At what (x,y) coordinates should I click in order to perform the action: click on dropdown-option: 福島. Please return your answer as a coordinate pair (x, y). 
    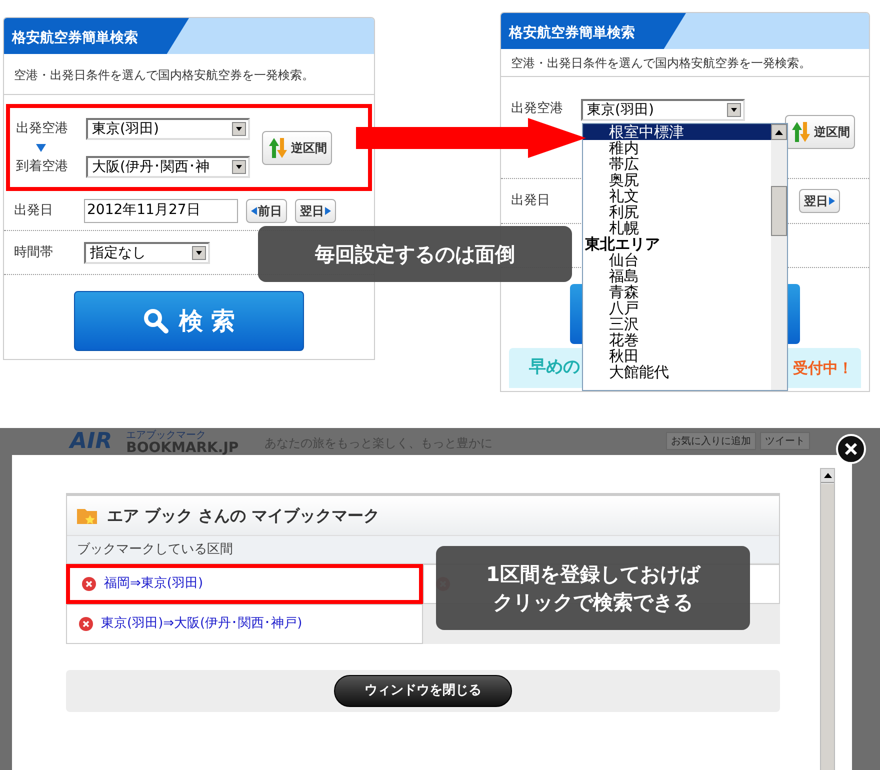
    Looking at the image, I should click on (677, 276).